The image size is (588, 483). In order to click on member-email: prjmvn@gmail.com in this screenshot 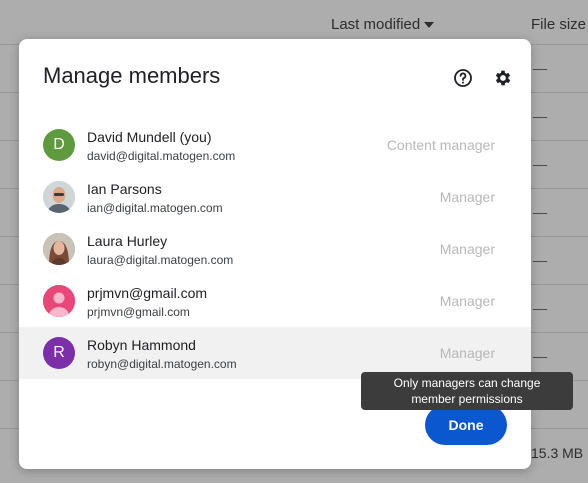, I will do `click(138, 312)`.